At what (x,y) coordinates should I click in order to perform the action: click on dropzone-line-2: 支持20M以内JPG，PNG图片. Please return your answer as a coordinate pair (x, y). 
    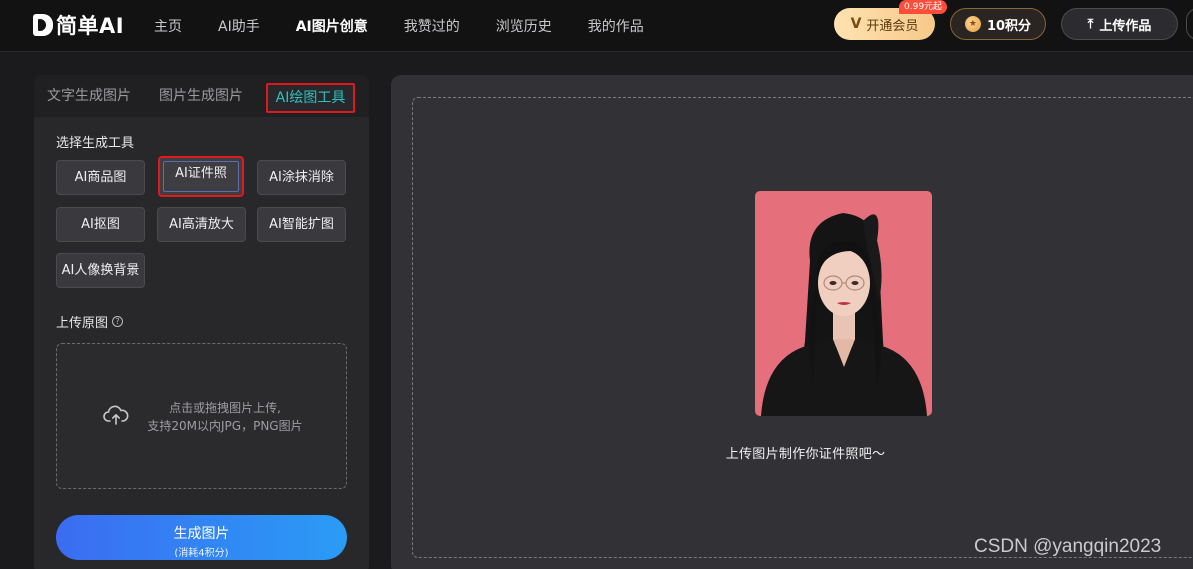
    Looking at the image, I should click on (225, 426).